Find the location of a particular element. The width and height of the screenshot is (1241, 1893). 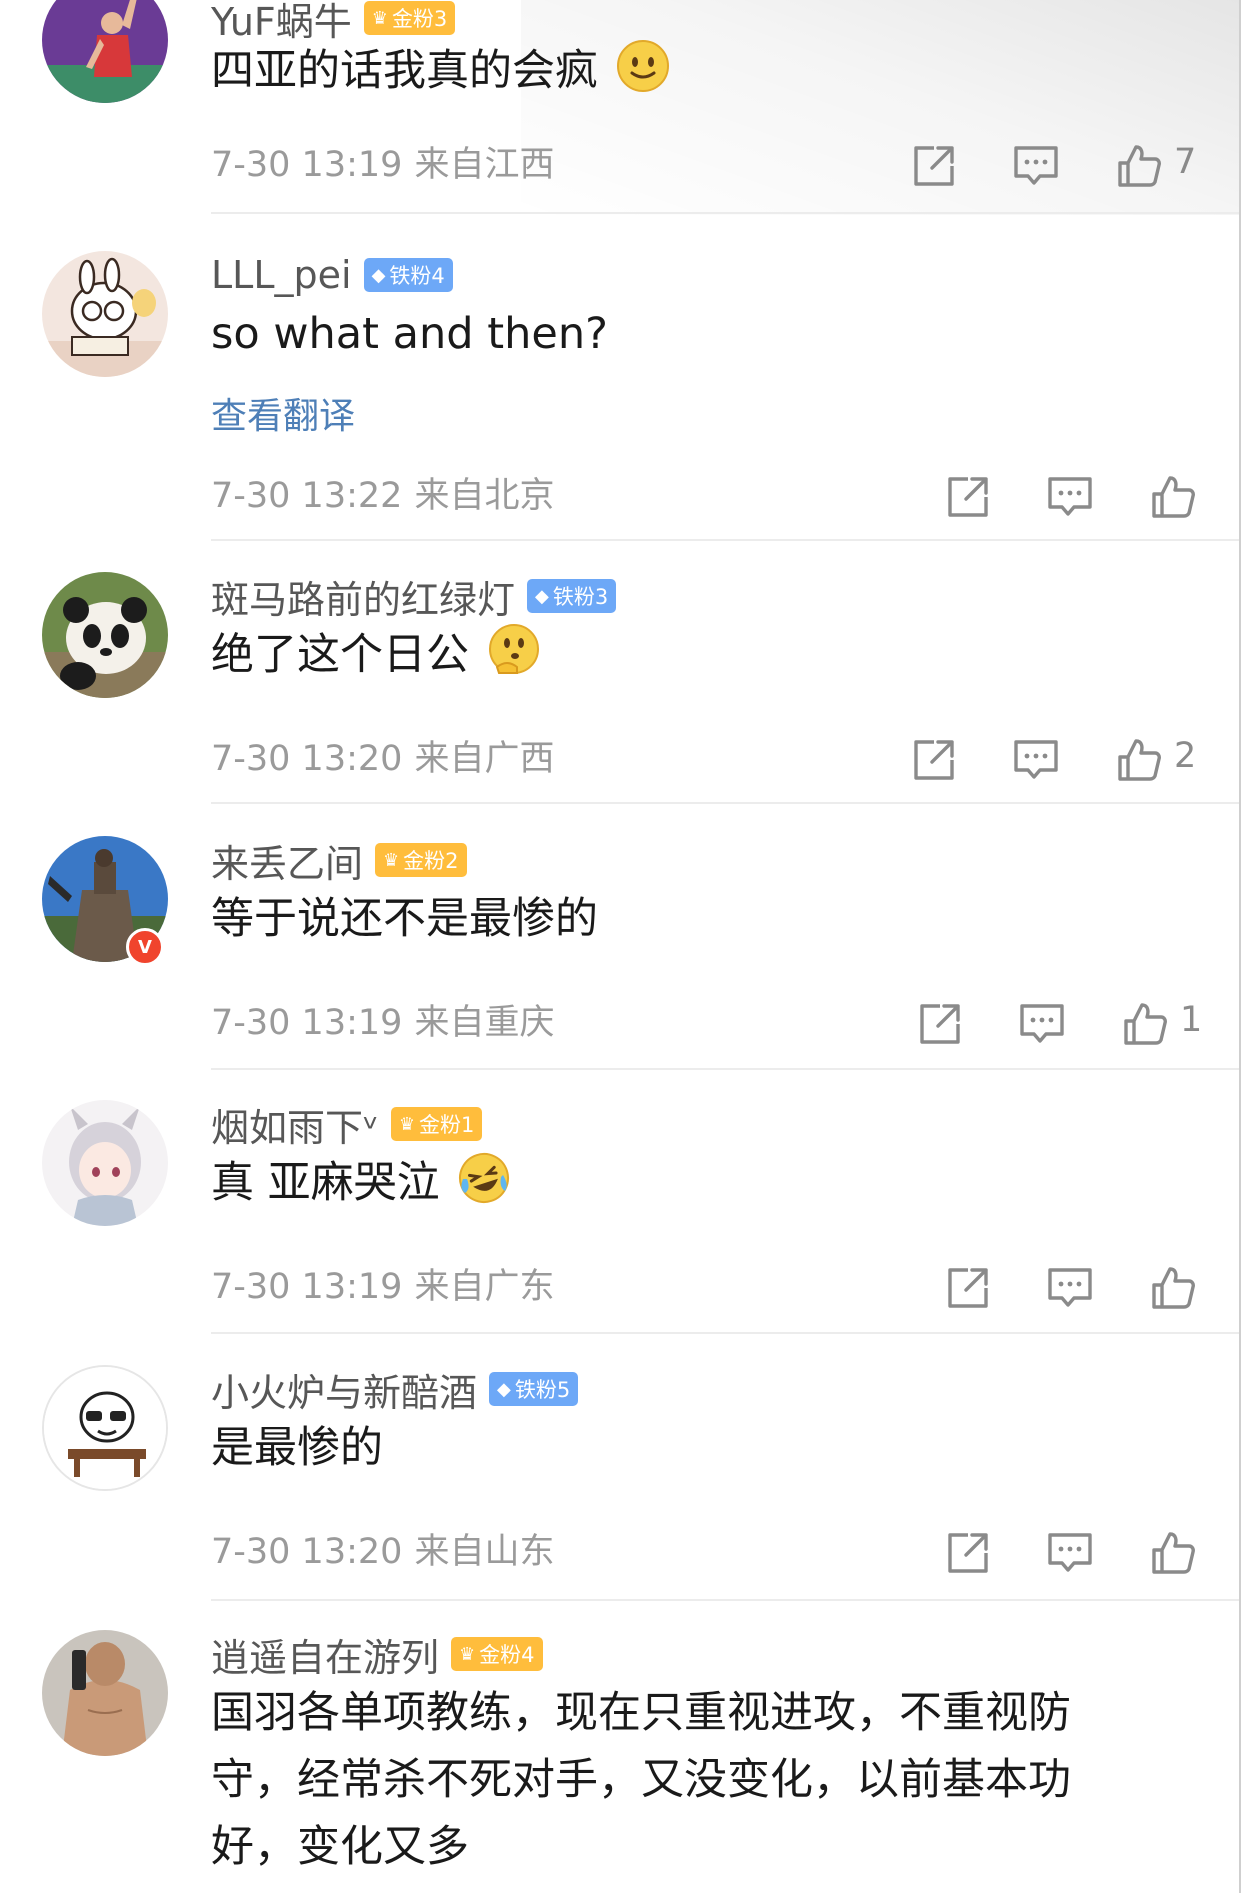

comment-content: 绝了这个日公 is located at coordinates (340, 655).